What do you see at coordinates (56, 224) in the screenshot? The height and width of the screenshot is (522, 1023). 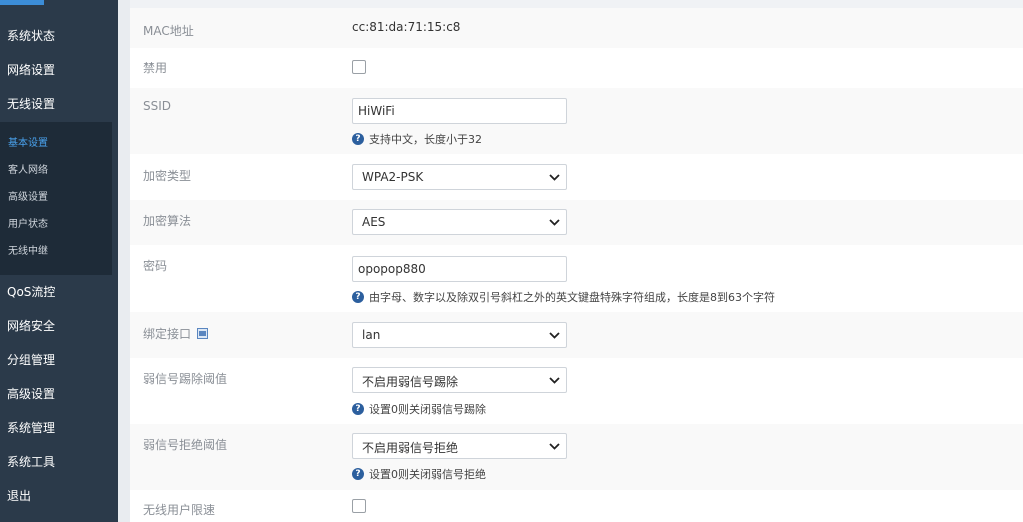 I see `submenu-item-user-status: 用户状态` at bounding box center [56, 224].